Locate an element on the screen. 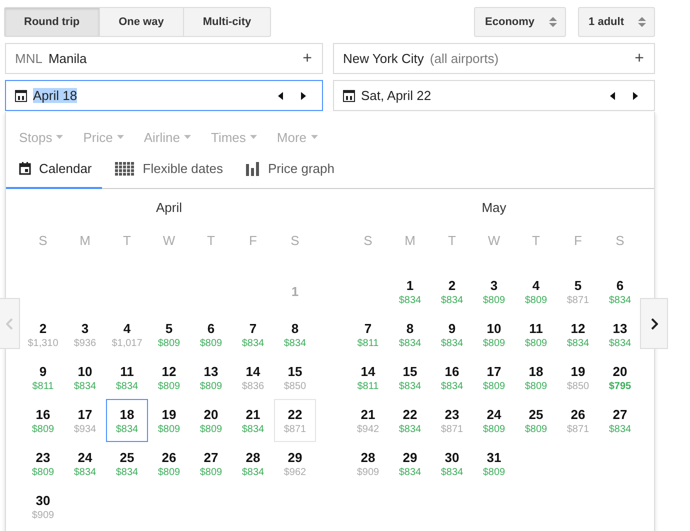 The height and width of the screenshot is (531, 690). calendar-day: 25 $834 is located at coordinates (127, 463).